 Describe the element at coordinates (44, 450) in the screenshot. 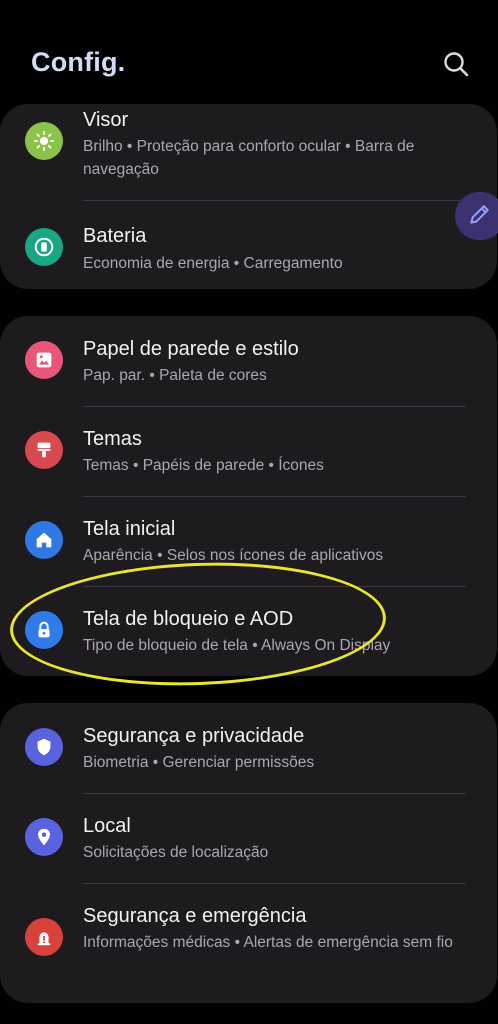

I see `brush-icon` at that location.